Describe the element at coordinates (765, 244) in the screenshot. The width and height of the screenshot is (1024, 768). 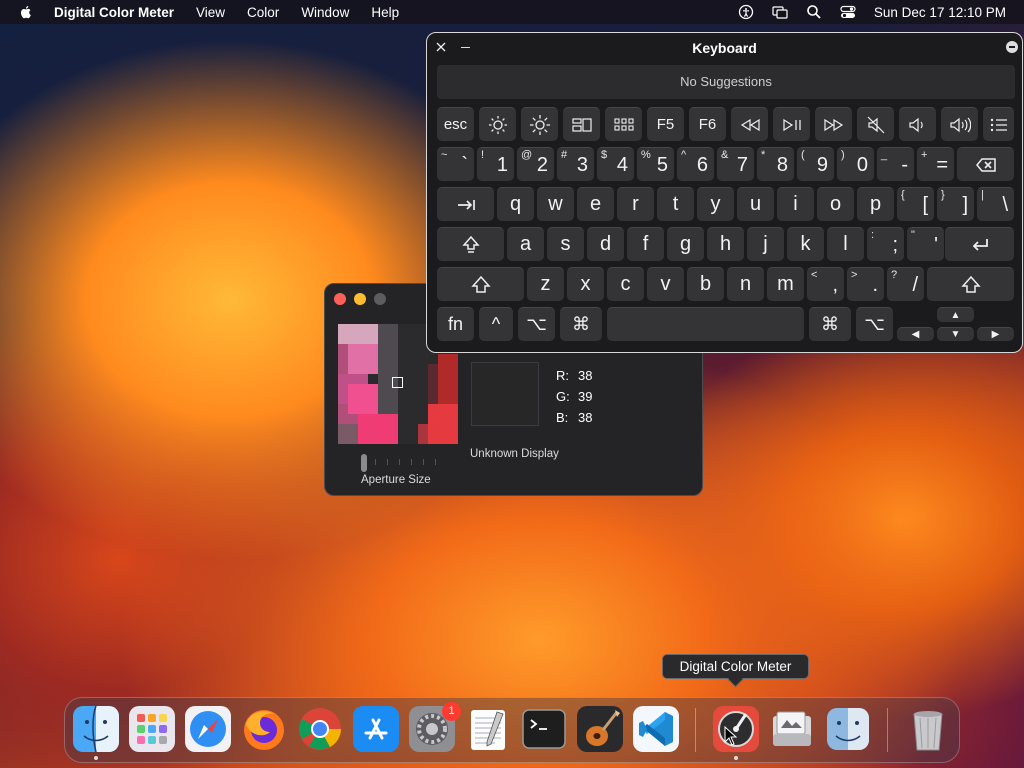
I see `key-j: j` at that location.